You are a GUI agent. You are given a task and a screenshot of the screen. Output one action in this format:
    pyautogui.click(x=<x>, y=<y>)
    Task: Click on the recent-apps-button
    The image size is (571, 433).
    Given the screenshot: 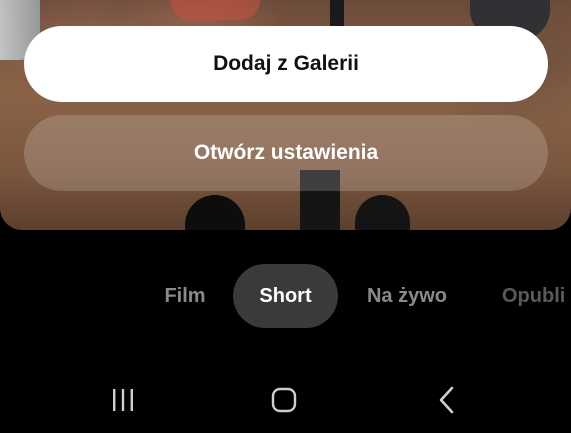 What is the action you would take?
    pyautogui.click(x=123, y=400)
    